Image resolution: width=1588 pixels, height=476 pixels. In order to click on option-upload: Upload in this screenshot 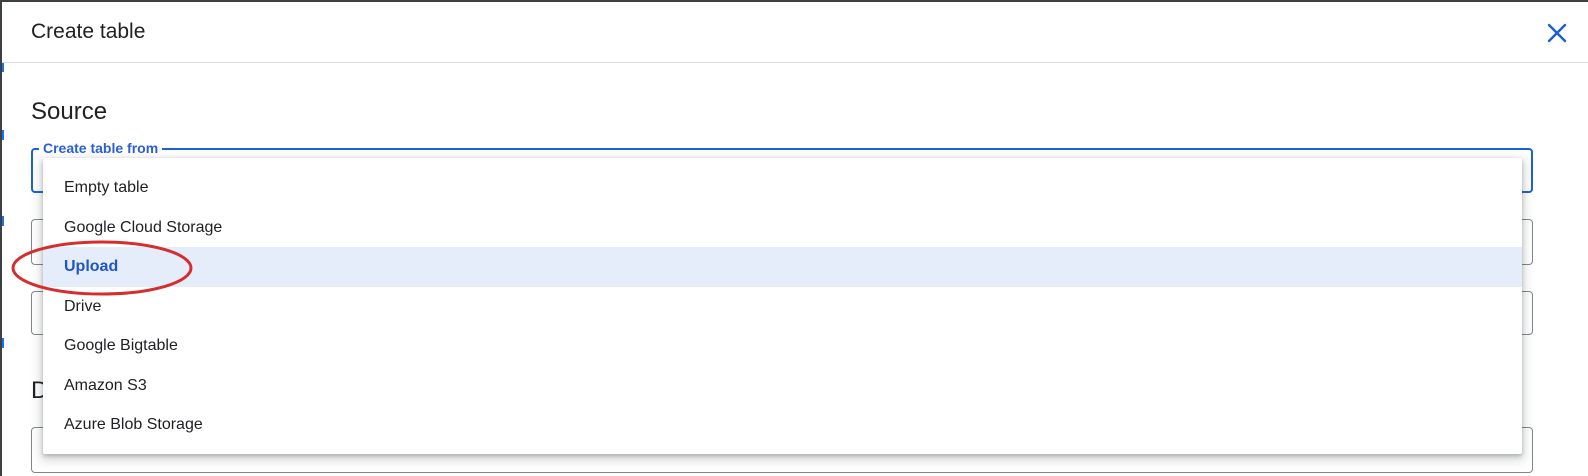, I will do `click(782, 267)`.